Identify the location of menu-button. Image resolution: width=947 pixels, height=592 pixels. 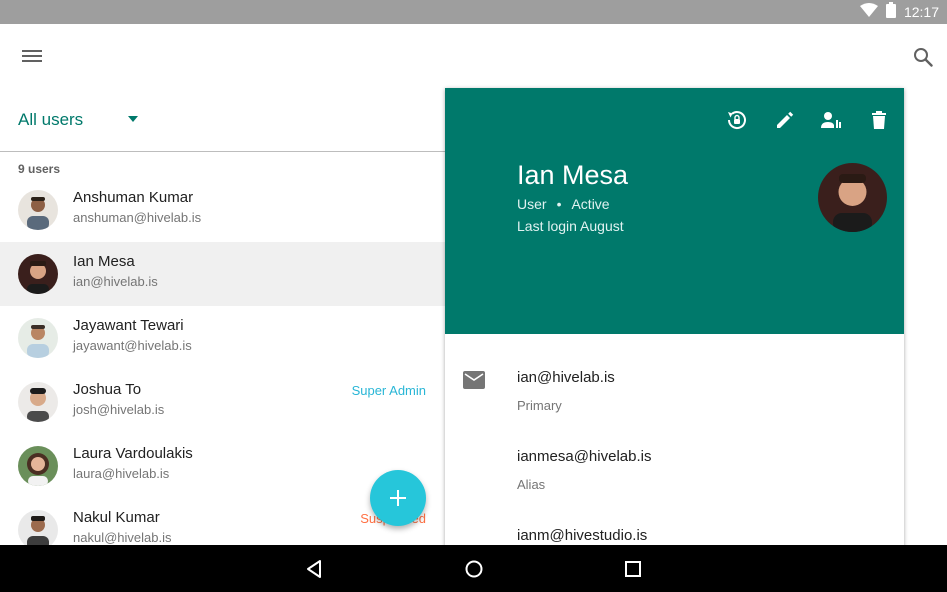
(32, 56).